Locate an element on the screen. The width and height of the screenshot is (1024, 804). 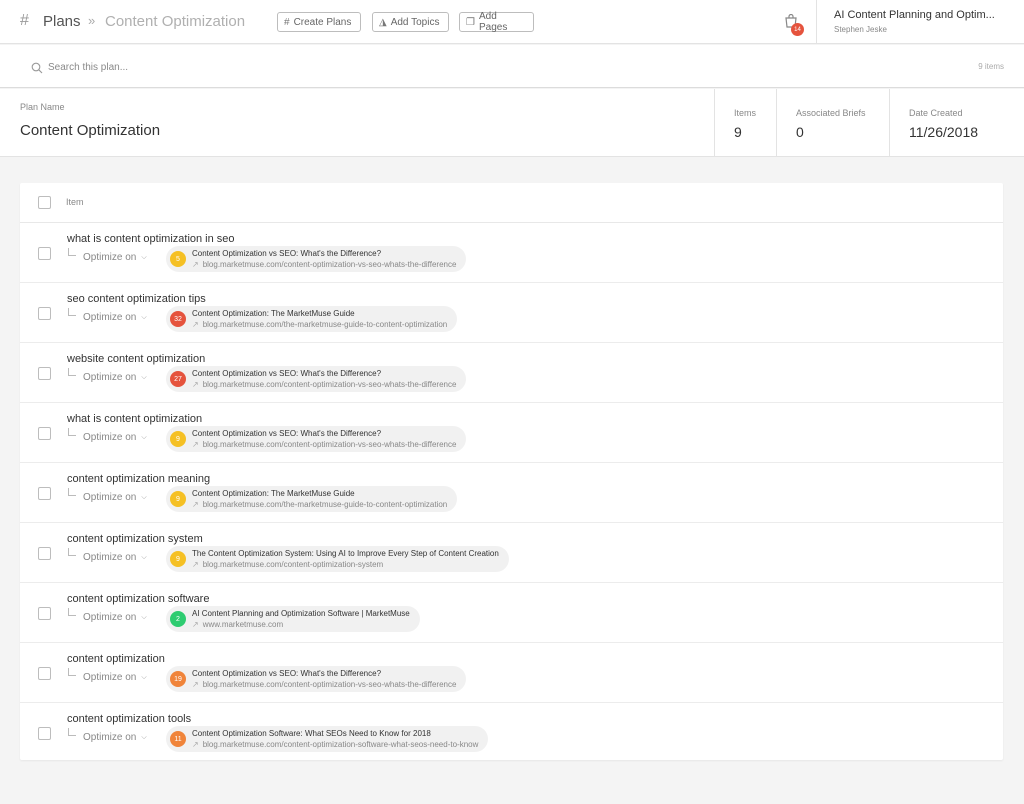
row-keyword: content optimization is located at coordinates (116, 659).